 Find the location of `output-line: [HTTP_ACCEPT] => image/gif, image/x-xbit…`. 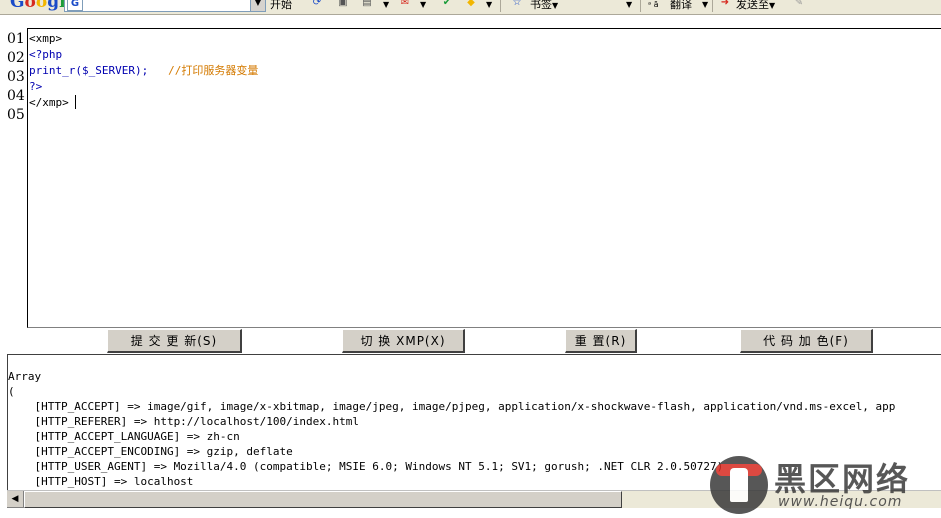

output-line: [HTTP_ACCEPT] => image/gif, image/x-xbit… is located at coordinates (452, 406).